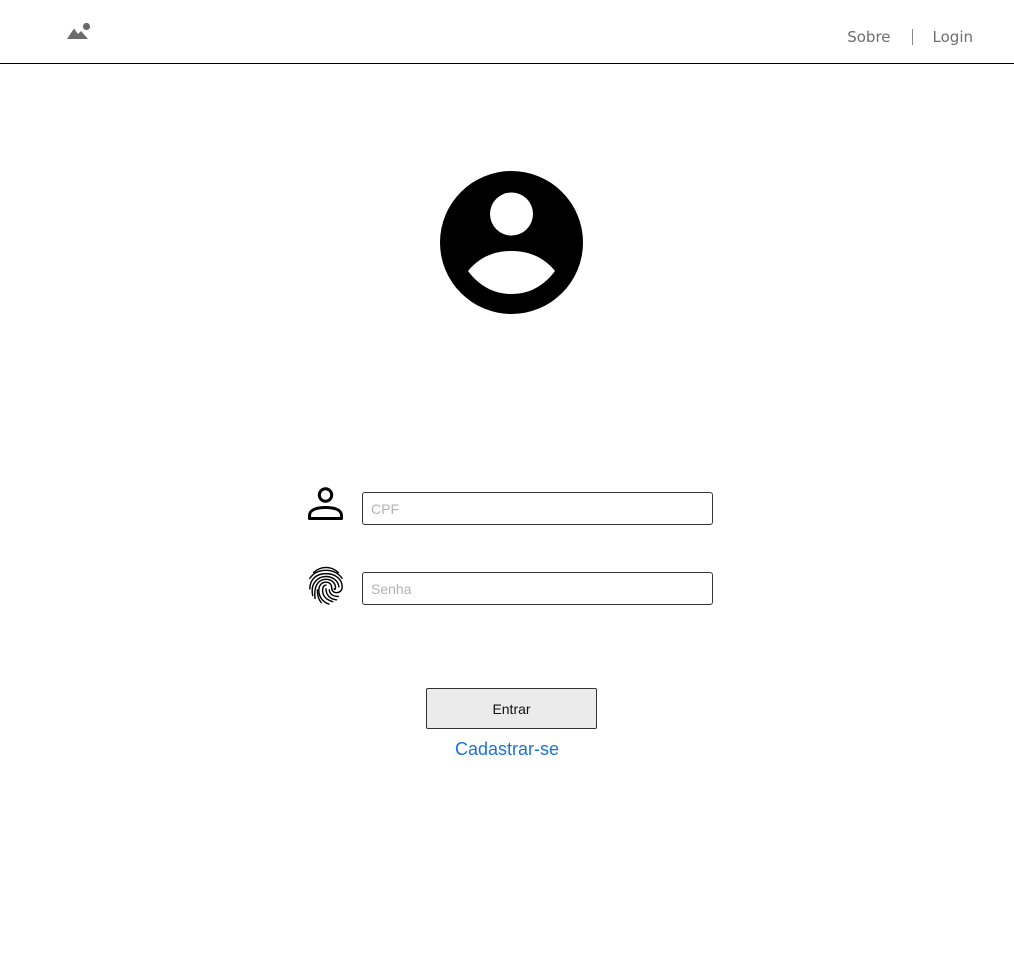 The height and width of the screenshot is (961, 1014). What do you see at coordinates (953, 37) in the screenshot?
I see `nav-link-login: Login` at bounding box center [953, 37].